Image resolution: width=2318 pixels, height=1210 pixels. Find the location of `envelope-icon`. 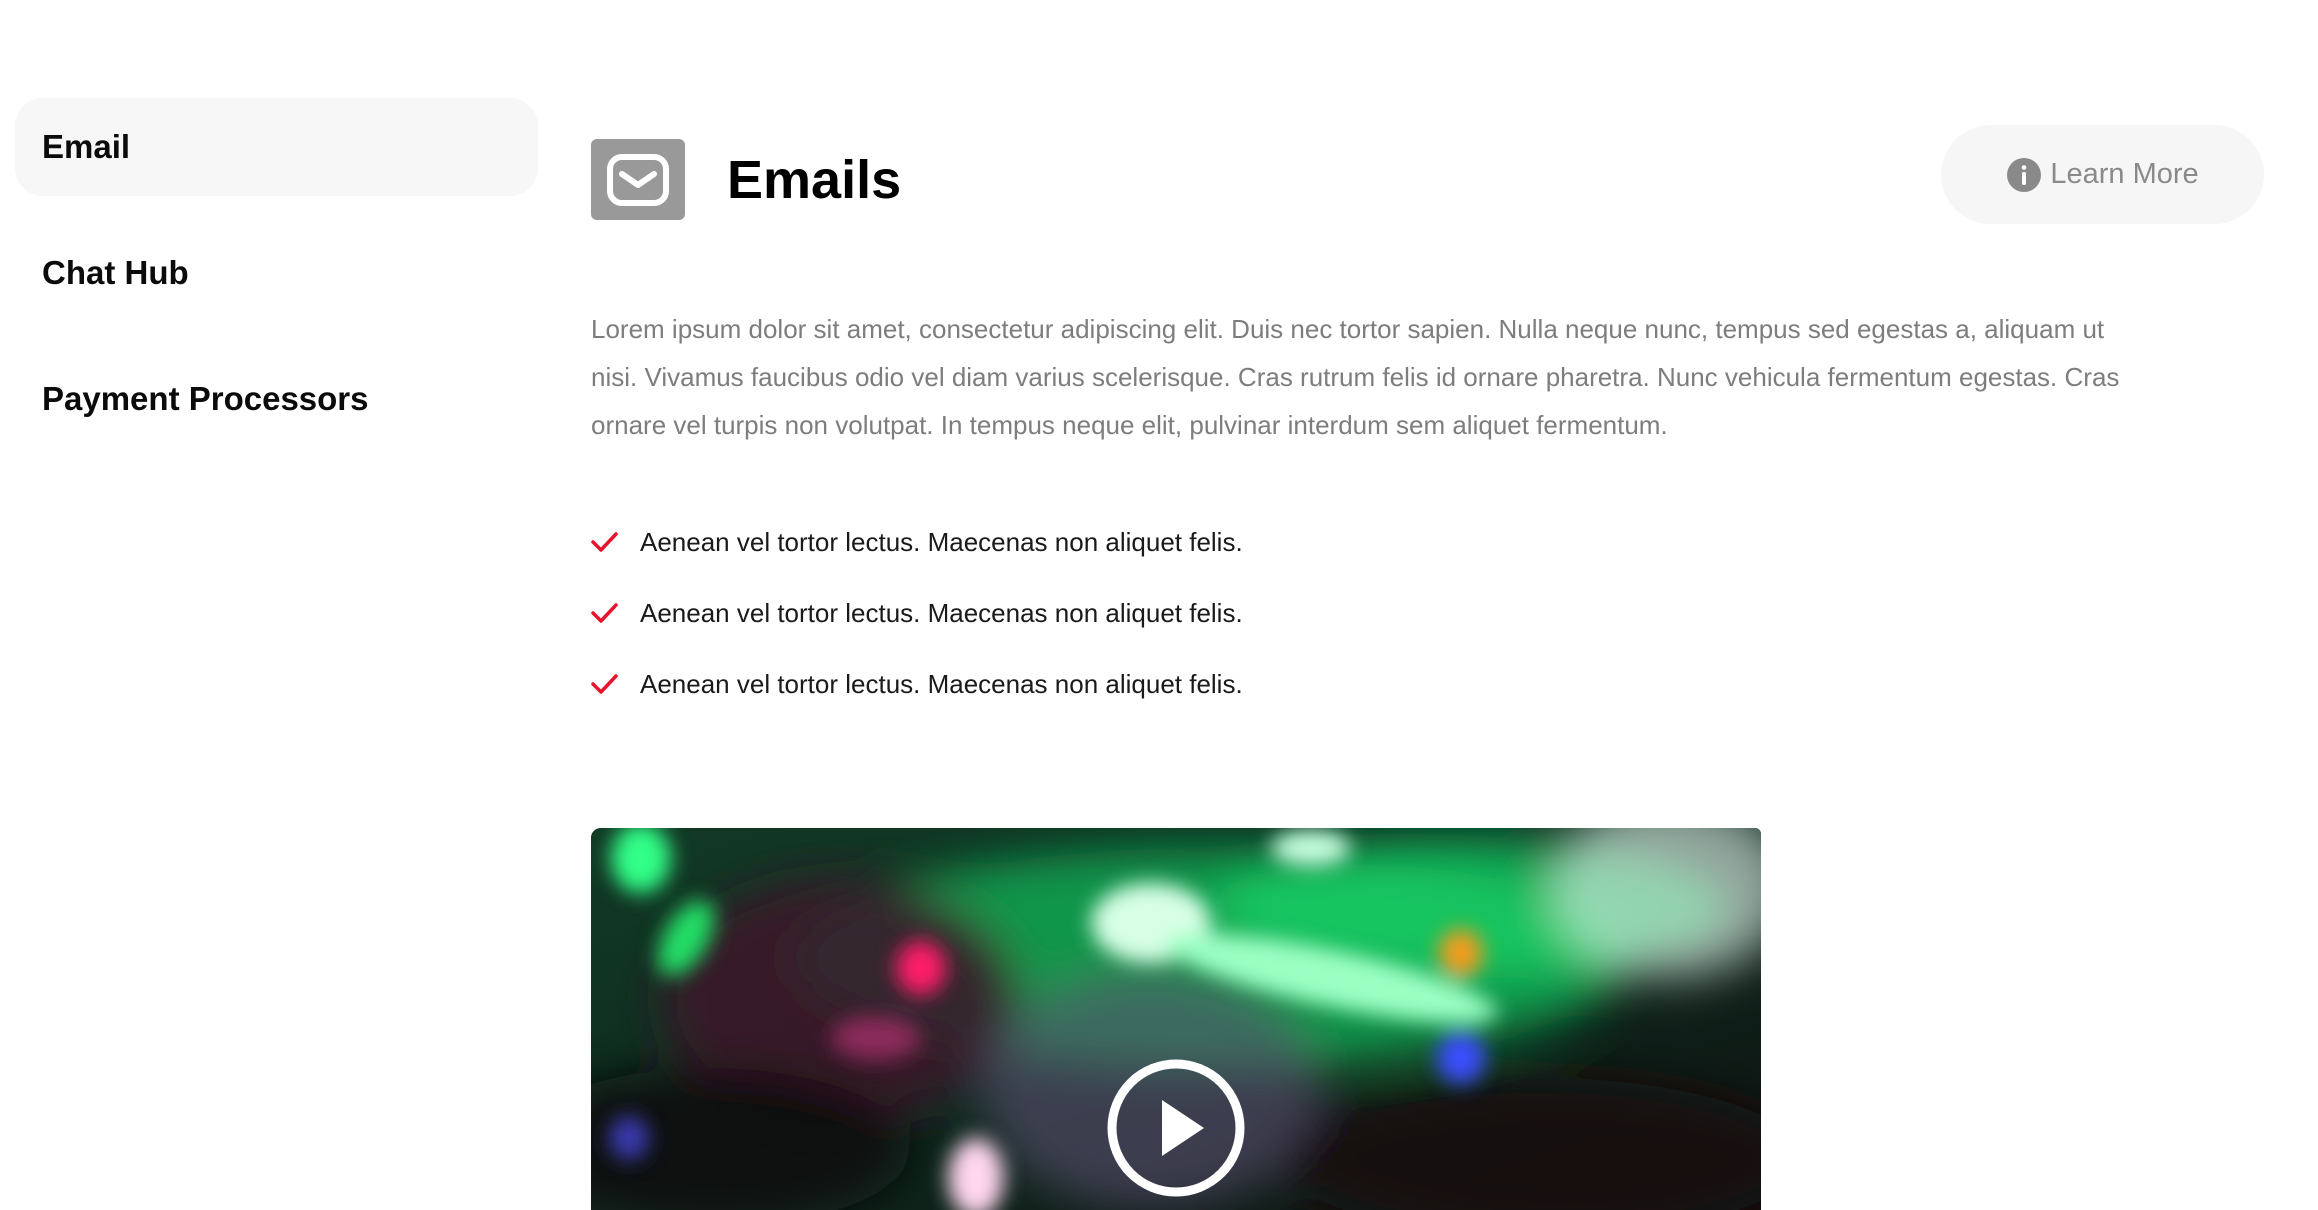

envelope-icon is located at coordinates (638, 179).